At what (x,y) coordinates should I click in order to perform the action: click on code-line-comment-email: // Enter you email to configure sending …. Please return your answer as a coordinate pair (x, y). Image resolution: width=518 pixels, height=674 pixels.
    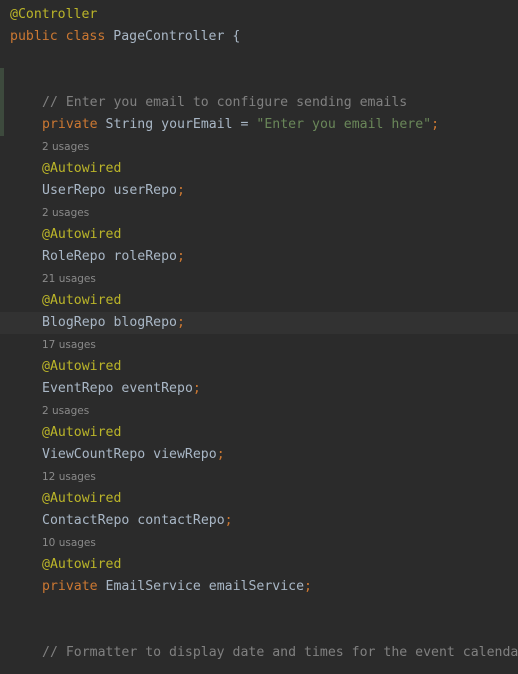
    Looking at the image, I should click on (224, 103).